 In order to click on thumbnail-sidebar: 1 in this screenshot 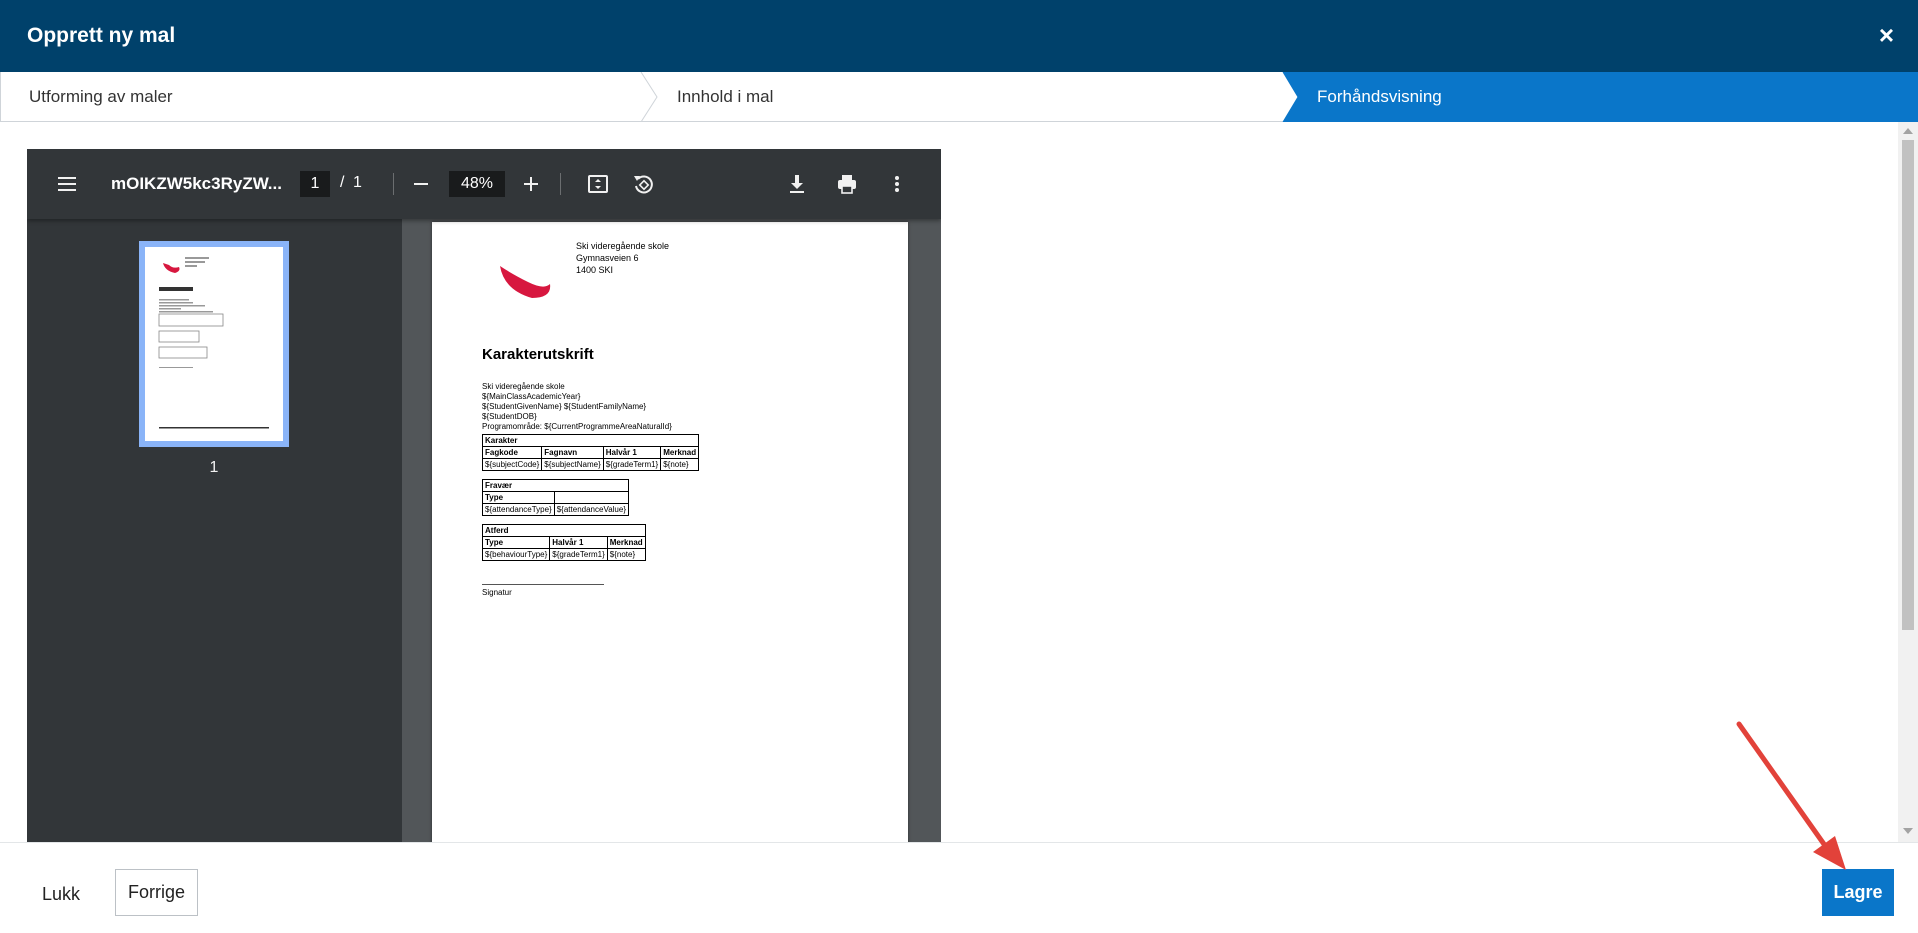, I will do `click(214, 530)`.